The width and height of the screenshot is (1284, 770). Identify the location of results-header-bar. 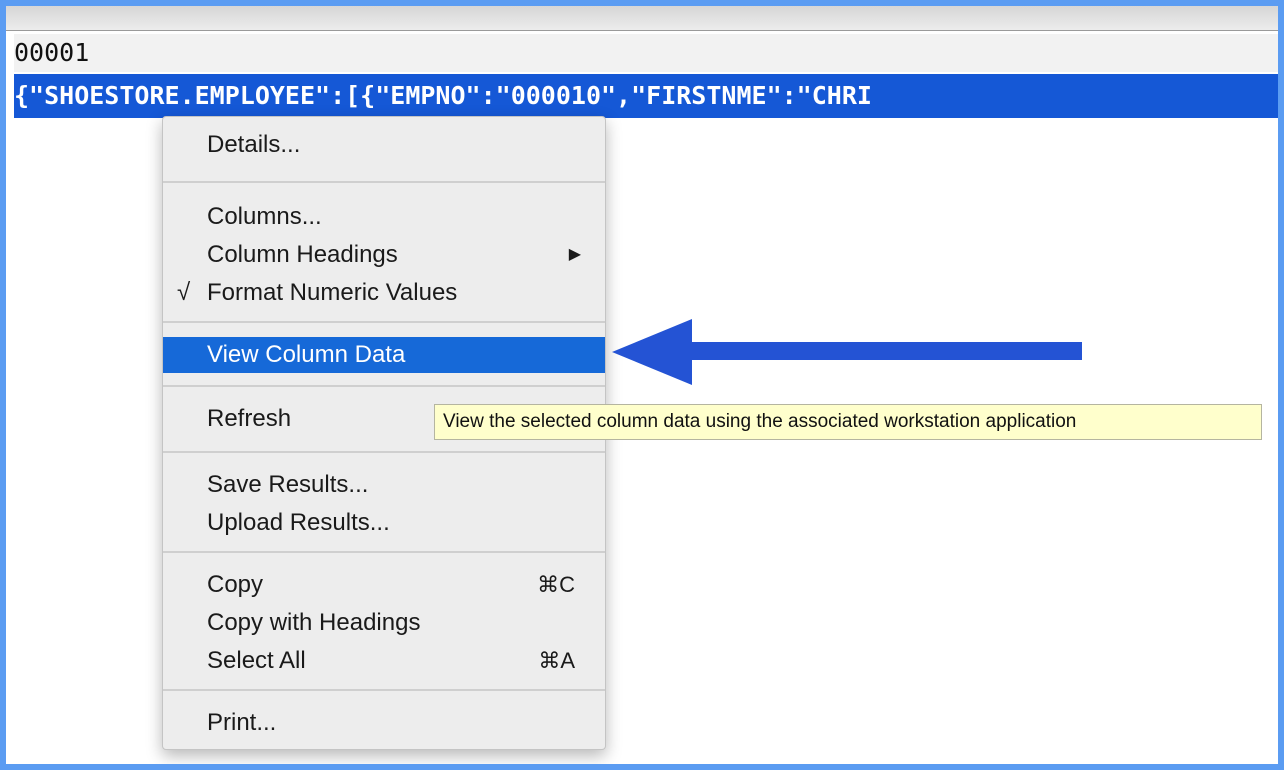
(642, 18).